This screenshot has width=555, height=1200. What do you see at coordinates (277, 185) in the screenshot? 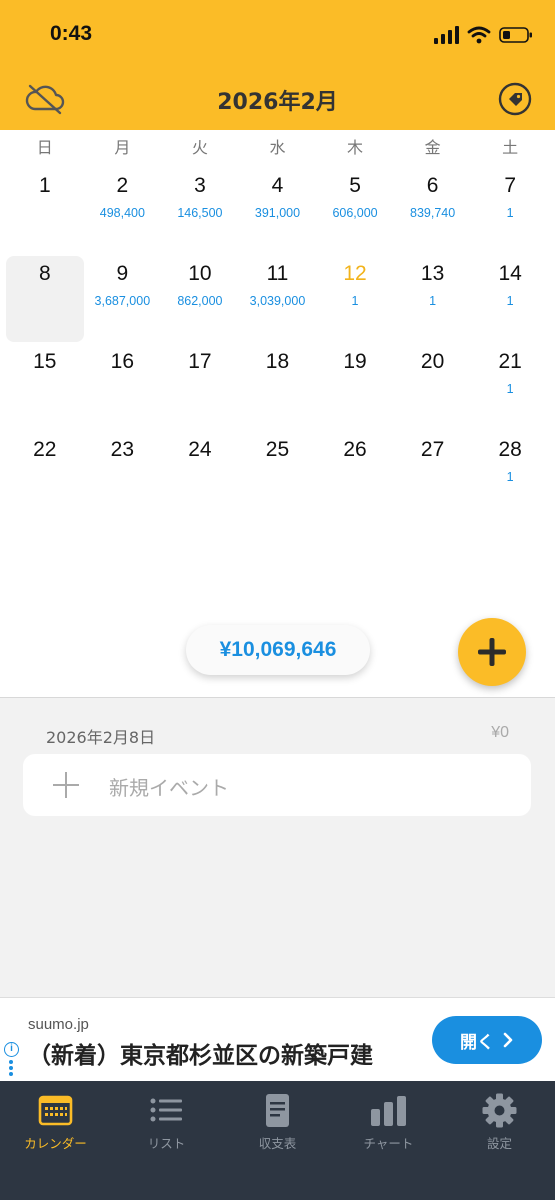
I see `day-number: 4` at bounding box center [277, 185].